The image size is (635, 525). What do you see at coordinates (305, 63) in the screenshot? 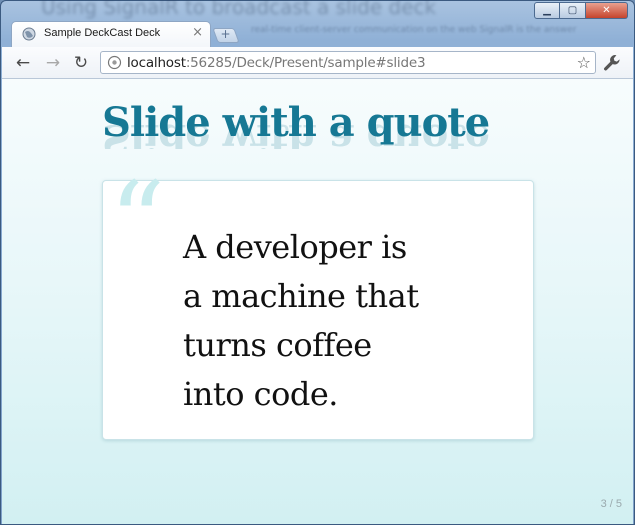
I see `url-path: :56285/Deck/Present/sample#slide3` at bounding box center [305, 63].